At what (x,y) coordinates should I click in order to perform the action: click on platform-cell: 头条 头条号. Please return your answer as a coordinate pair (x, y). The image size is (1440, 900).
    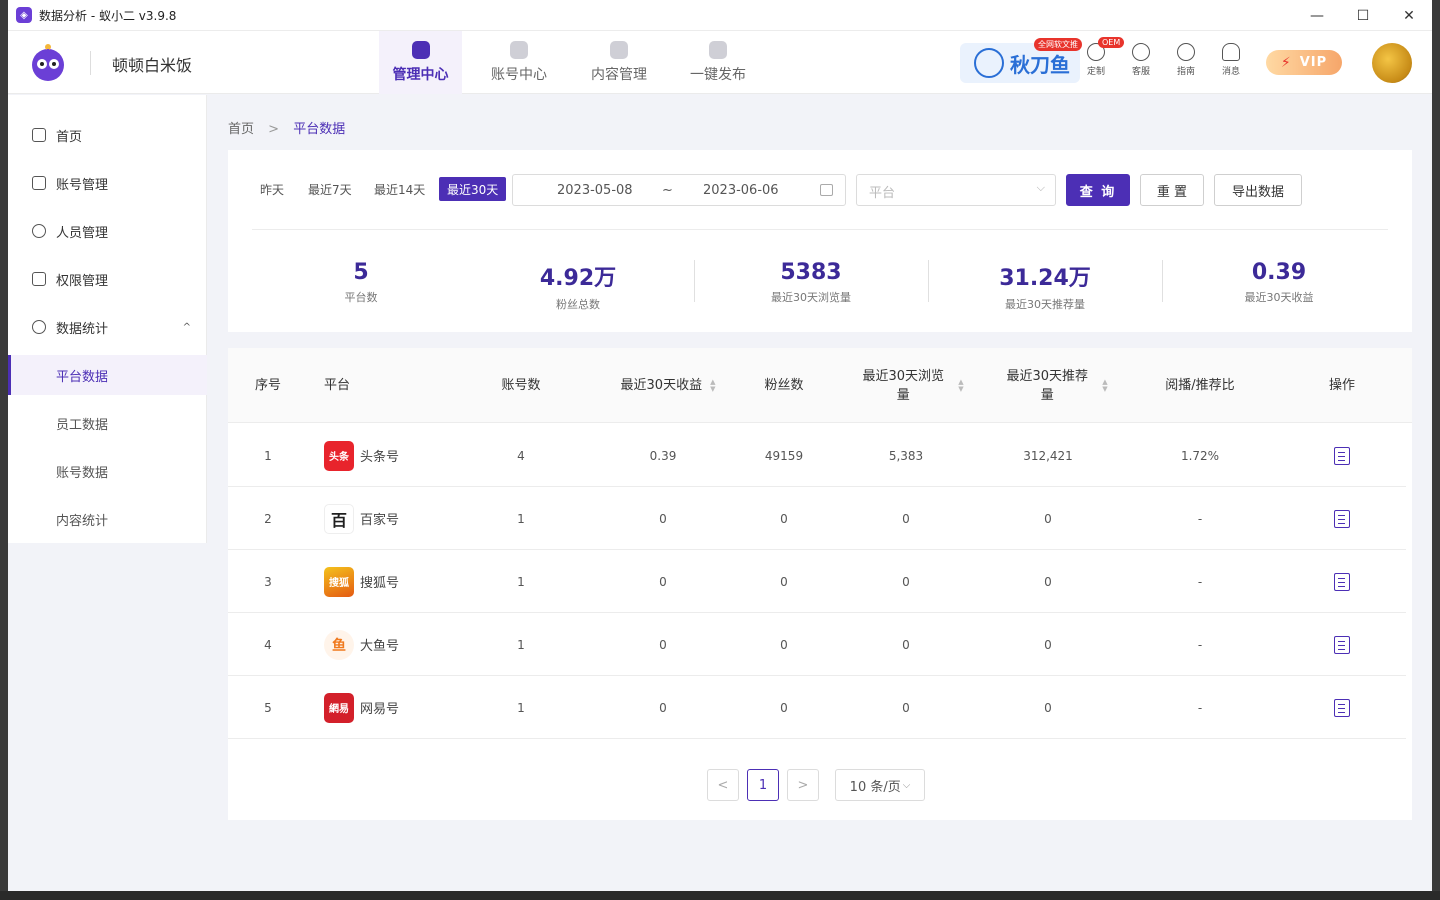
    Looking at the image, I should click on (399, 455).